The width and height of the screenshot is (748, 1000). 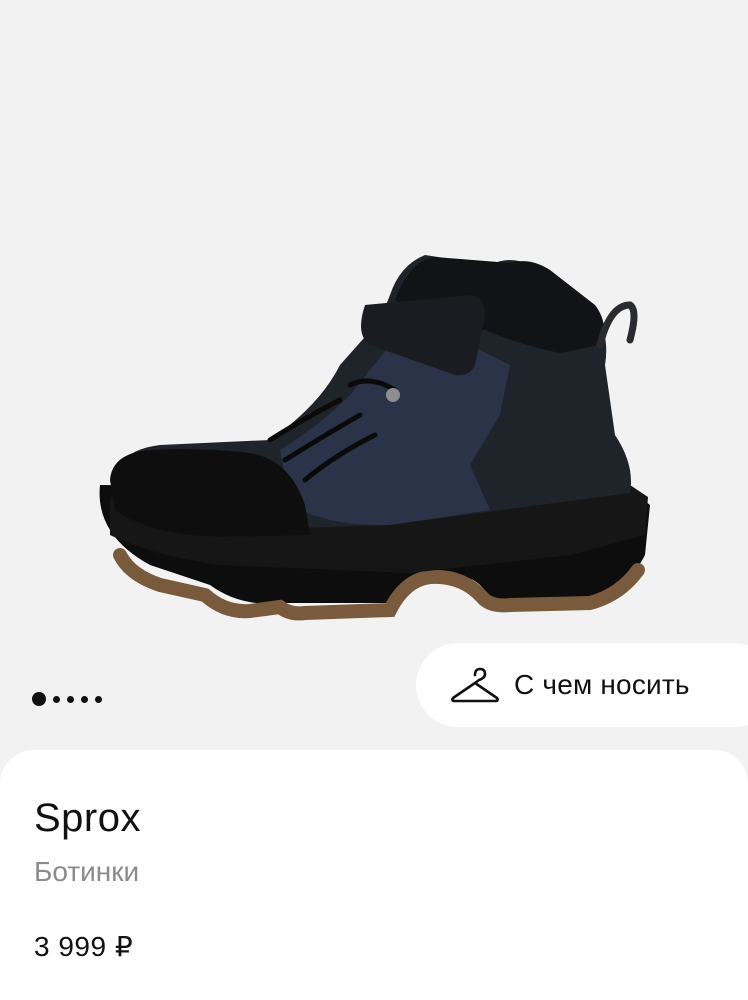 What do you see at coordinates (84, 946) in the screenshot?
I see `product-price: 3 999 ₽` at bounding box center [84, 946].